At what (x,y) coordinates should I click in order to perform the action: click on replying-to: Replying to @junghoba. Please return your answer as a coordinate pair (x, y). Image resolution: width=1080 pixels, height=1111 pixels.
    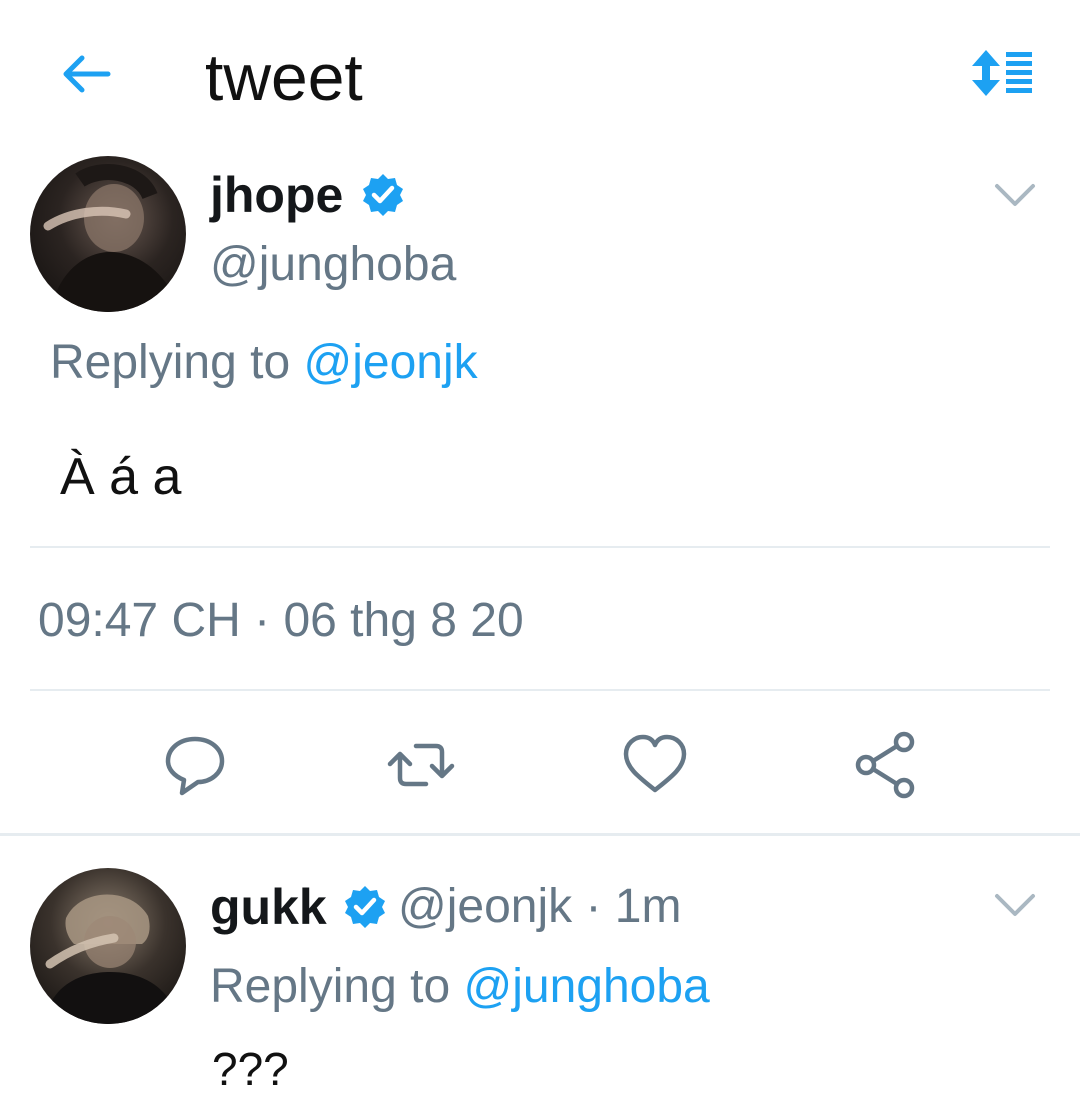
    Looking at the image, I should click on (460, 987).